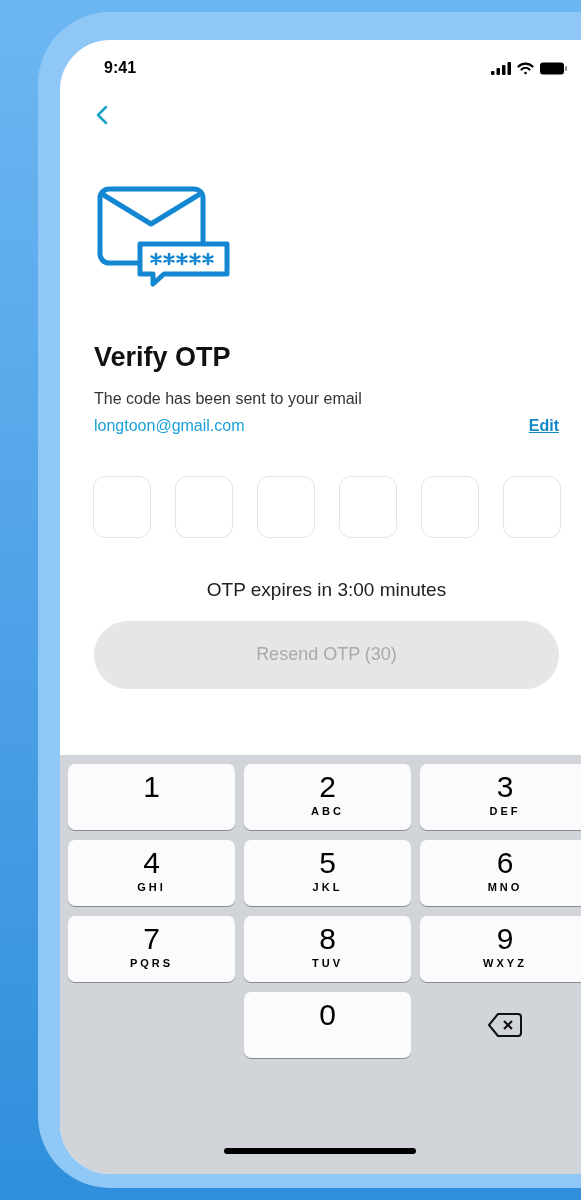 The height and width of the screenshot is (1200, 581). Describe the element at coordinates (500, 872) in the screenshot. I see `keypad-key: 6 MNO` at that location.